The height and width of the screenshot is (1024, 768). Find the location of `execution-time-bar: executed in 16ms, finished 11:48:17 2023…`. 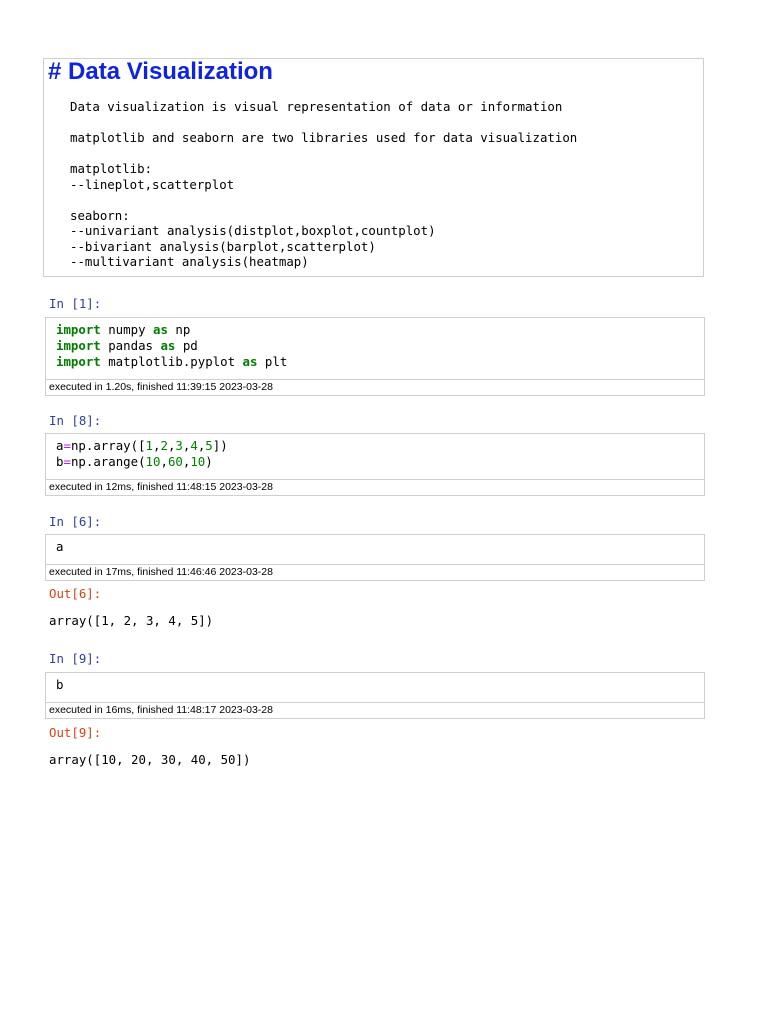

execution-time-bar: executed in 16ms, finished 11:48:17 2023… is located at coordinates (375, 710).